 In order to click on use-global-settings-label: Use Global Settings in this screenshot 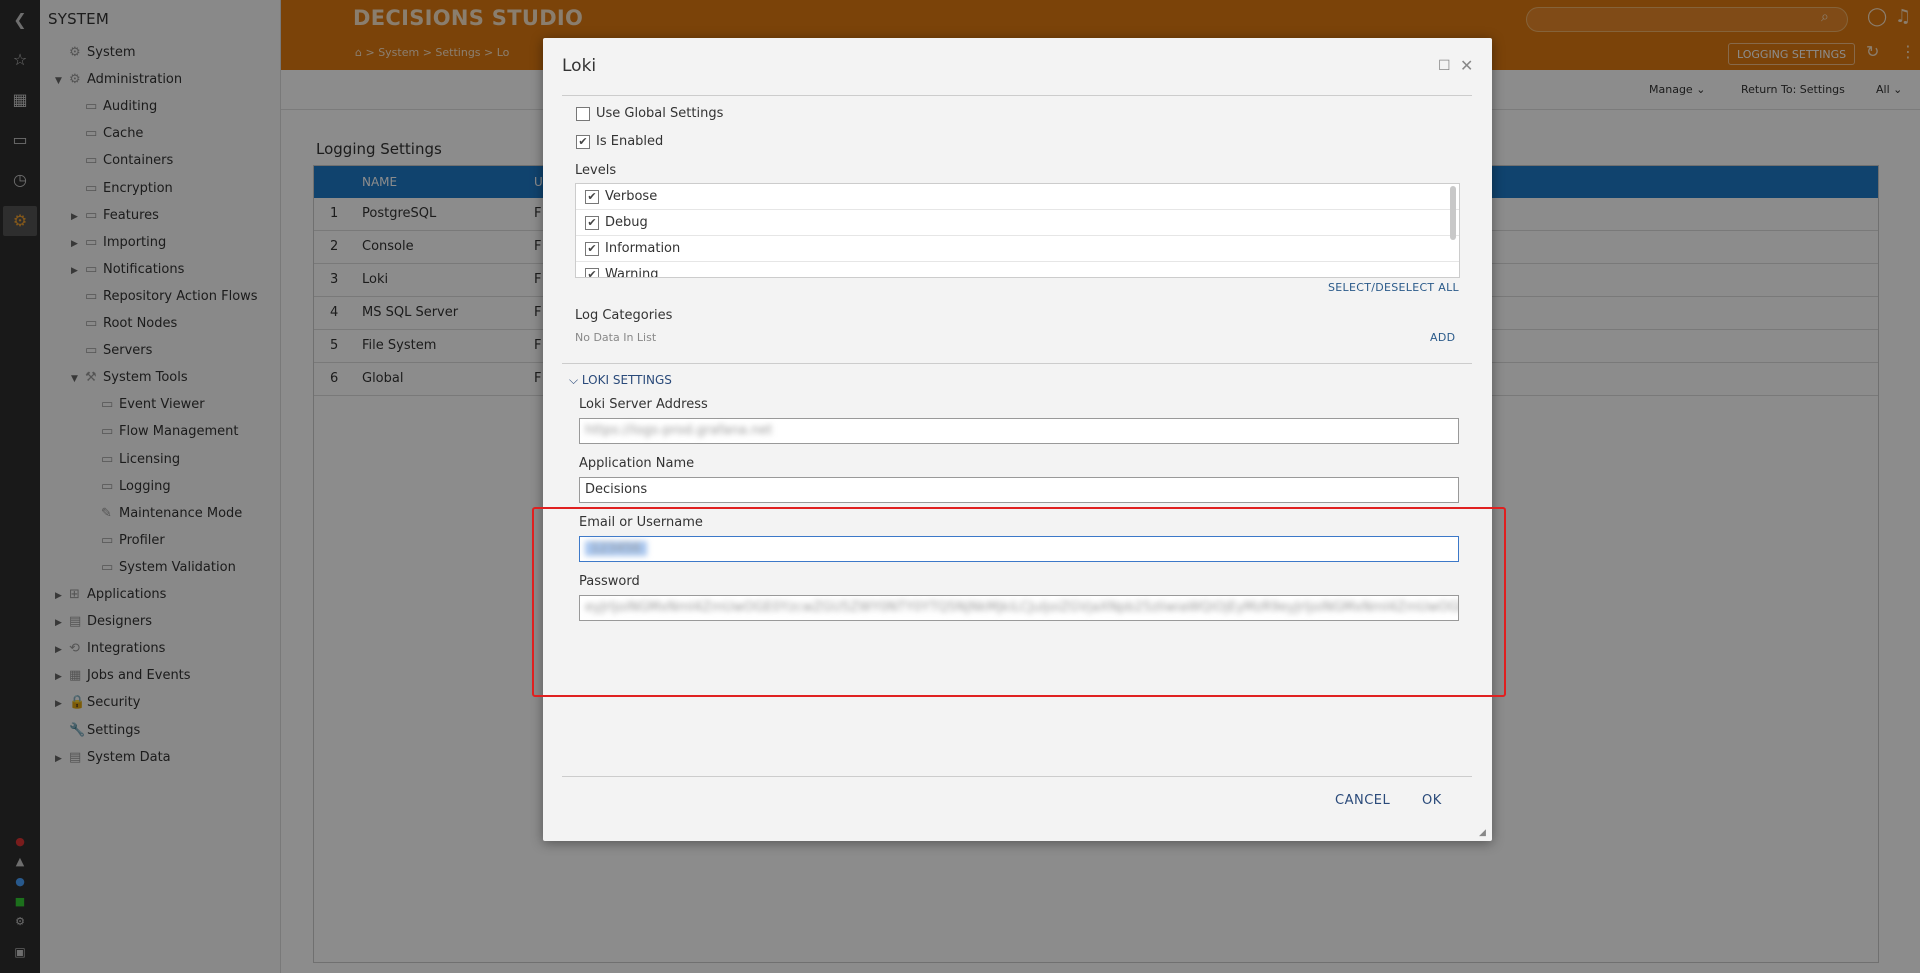, I will do `click(660, 113)`.